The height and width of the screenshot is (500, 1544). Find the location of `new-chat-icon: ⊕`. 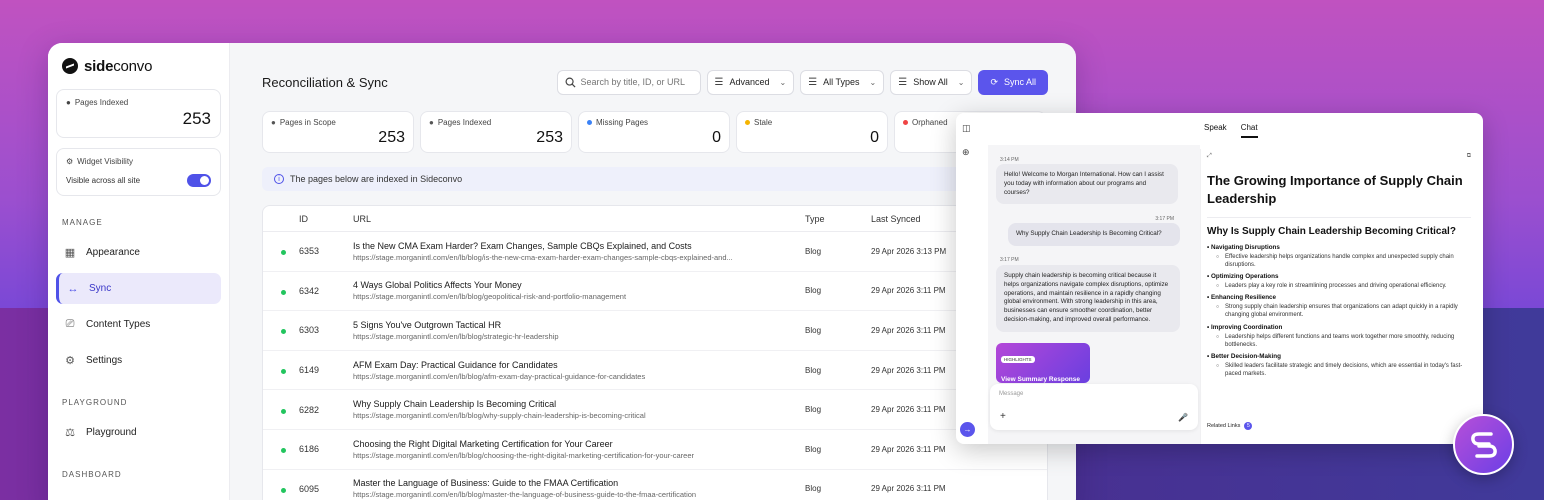

new-chat-icon: ⊕ is located at coordinates (966, 152).